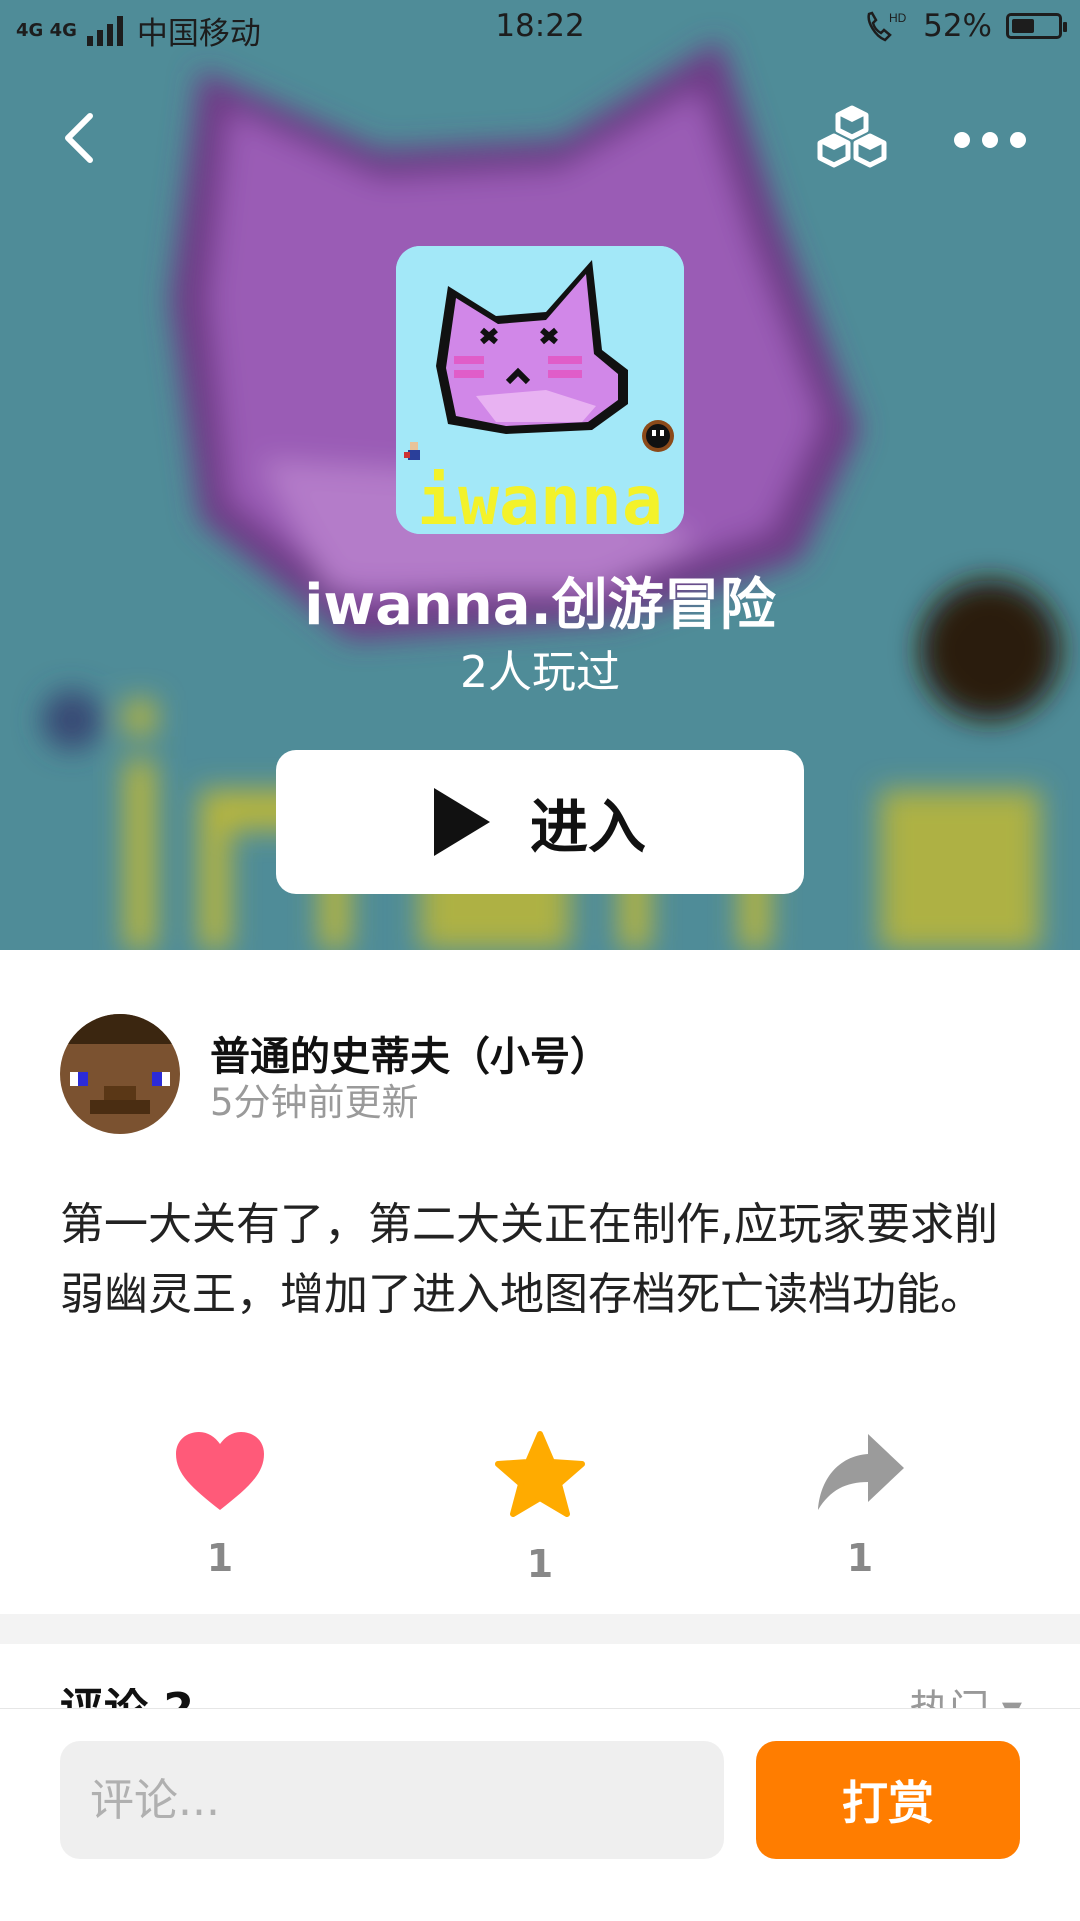 This screenshot has width=1080, height=1921. I want to click on favorite-button: 1, so click(540, 1508).